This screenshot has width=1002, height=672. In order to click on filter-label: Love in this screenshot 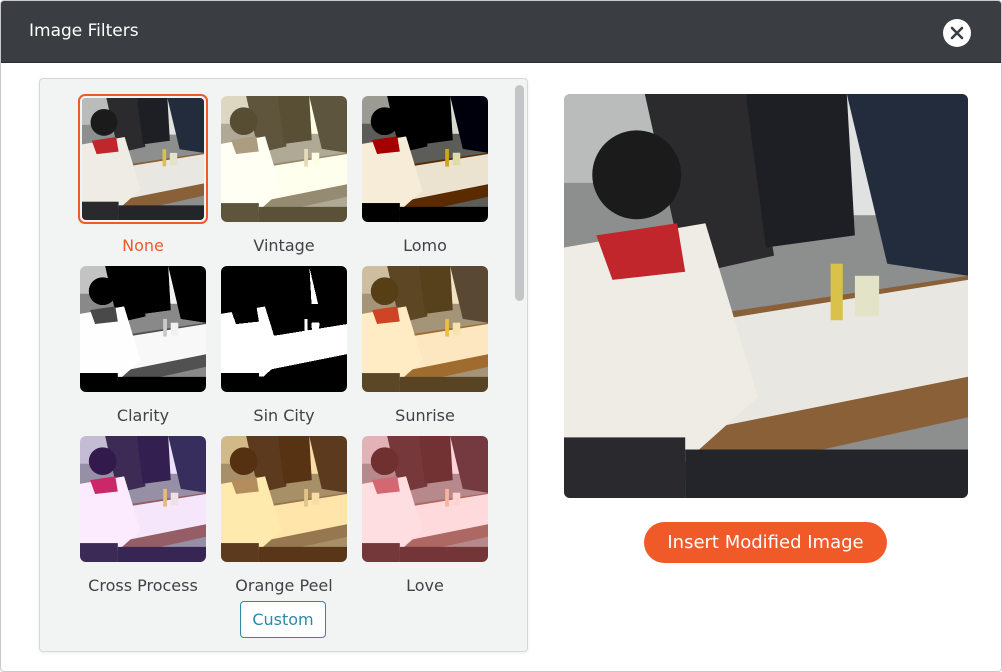, I will do `click(425, 585)`.